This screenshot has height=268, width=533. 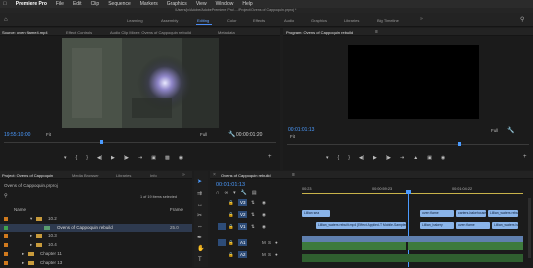 I want to click on linked-selection-icon: ∞, so click(x=227, y=193).